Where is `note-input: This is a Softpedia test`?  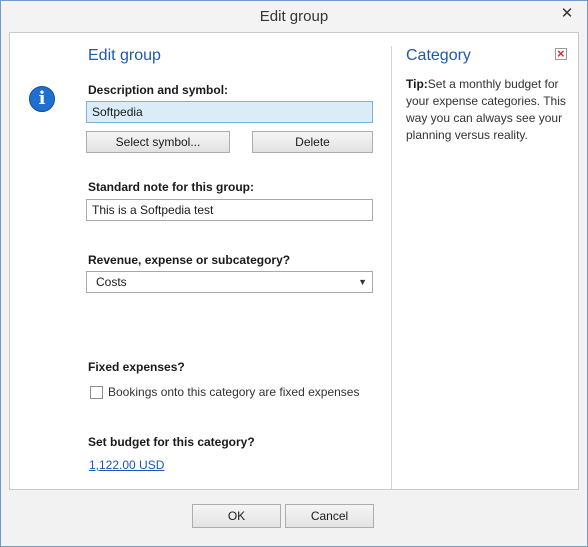 note-input: This is a Softpedia test is located at coordinates (229, 210).